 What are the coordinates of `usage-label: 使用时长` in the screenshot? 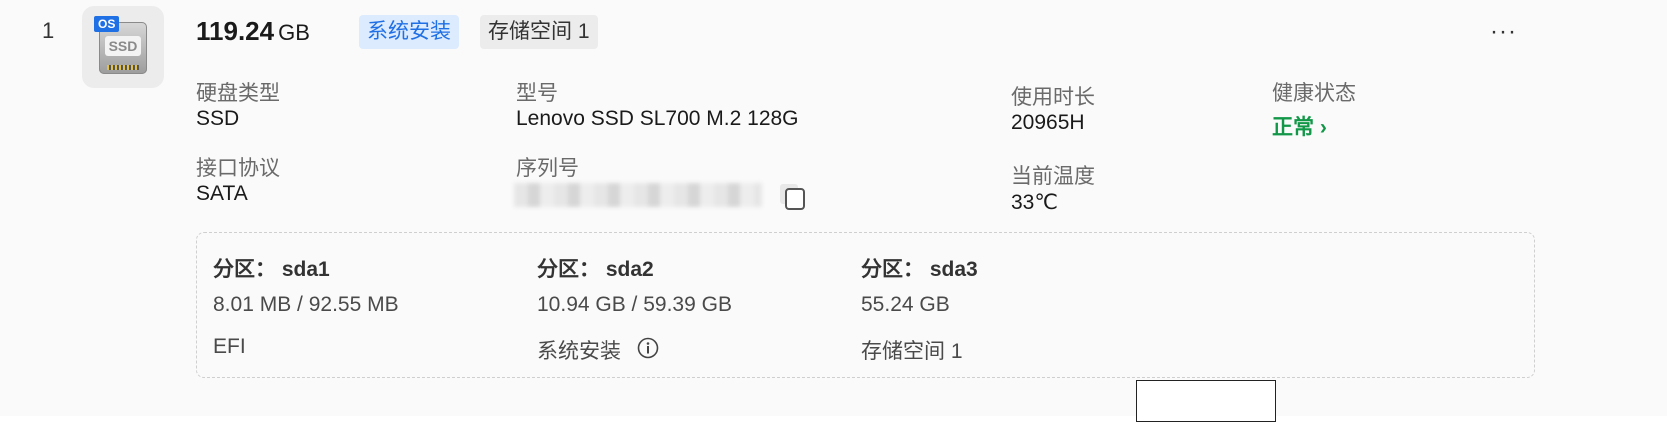 It's located at (1053, 97).